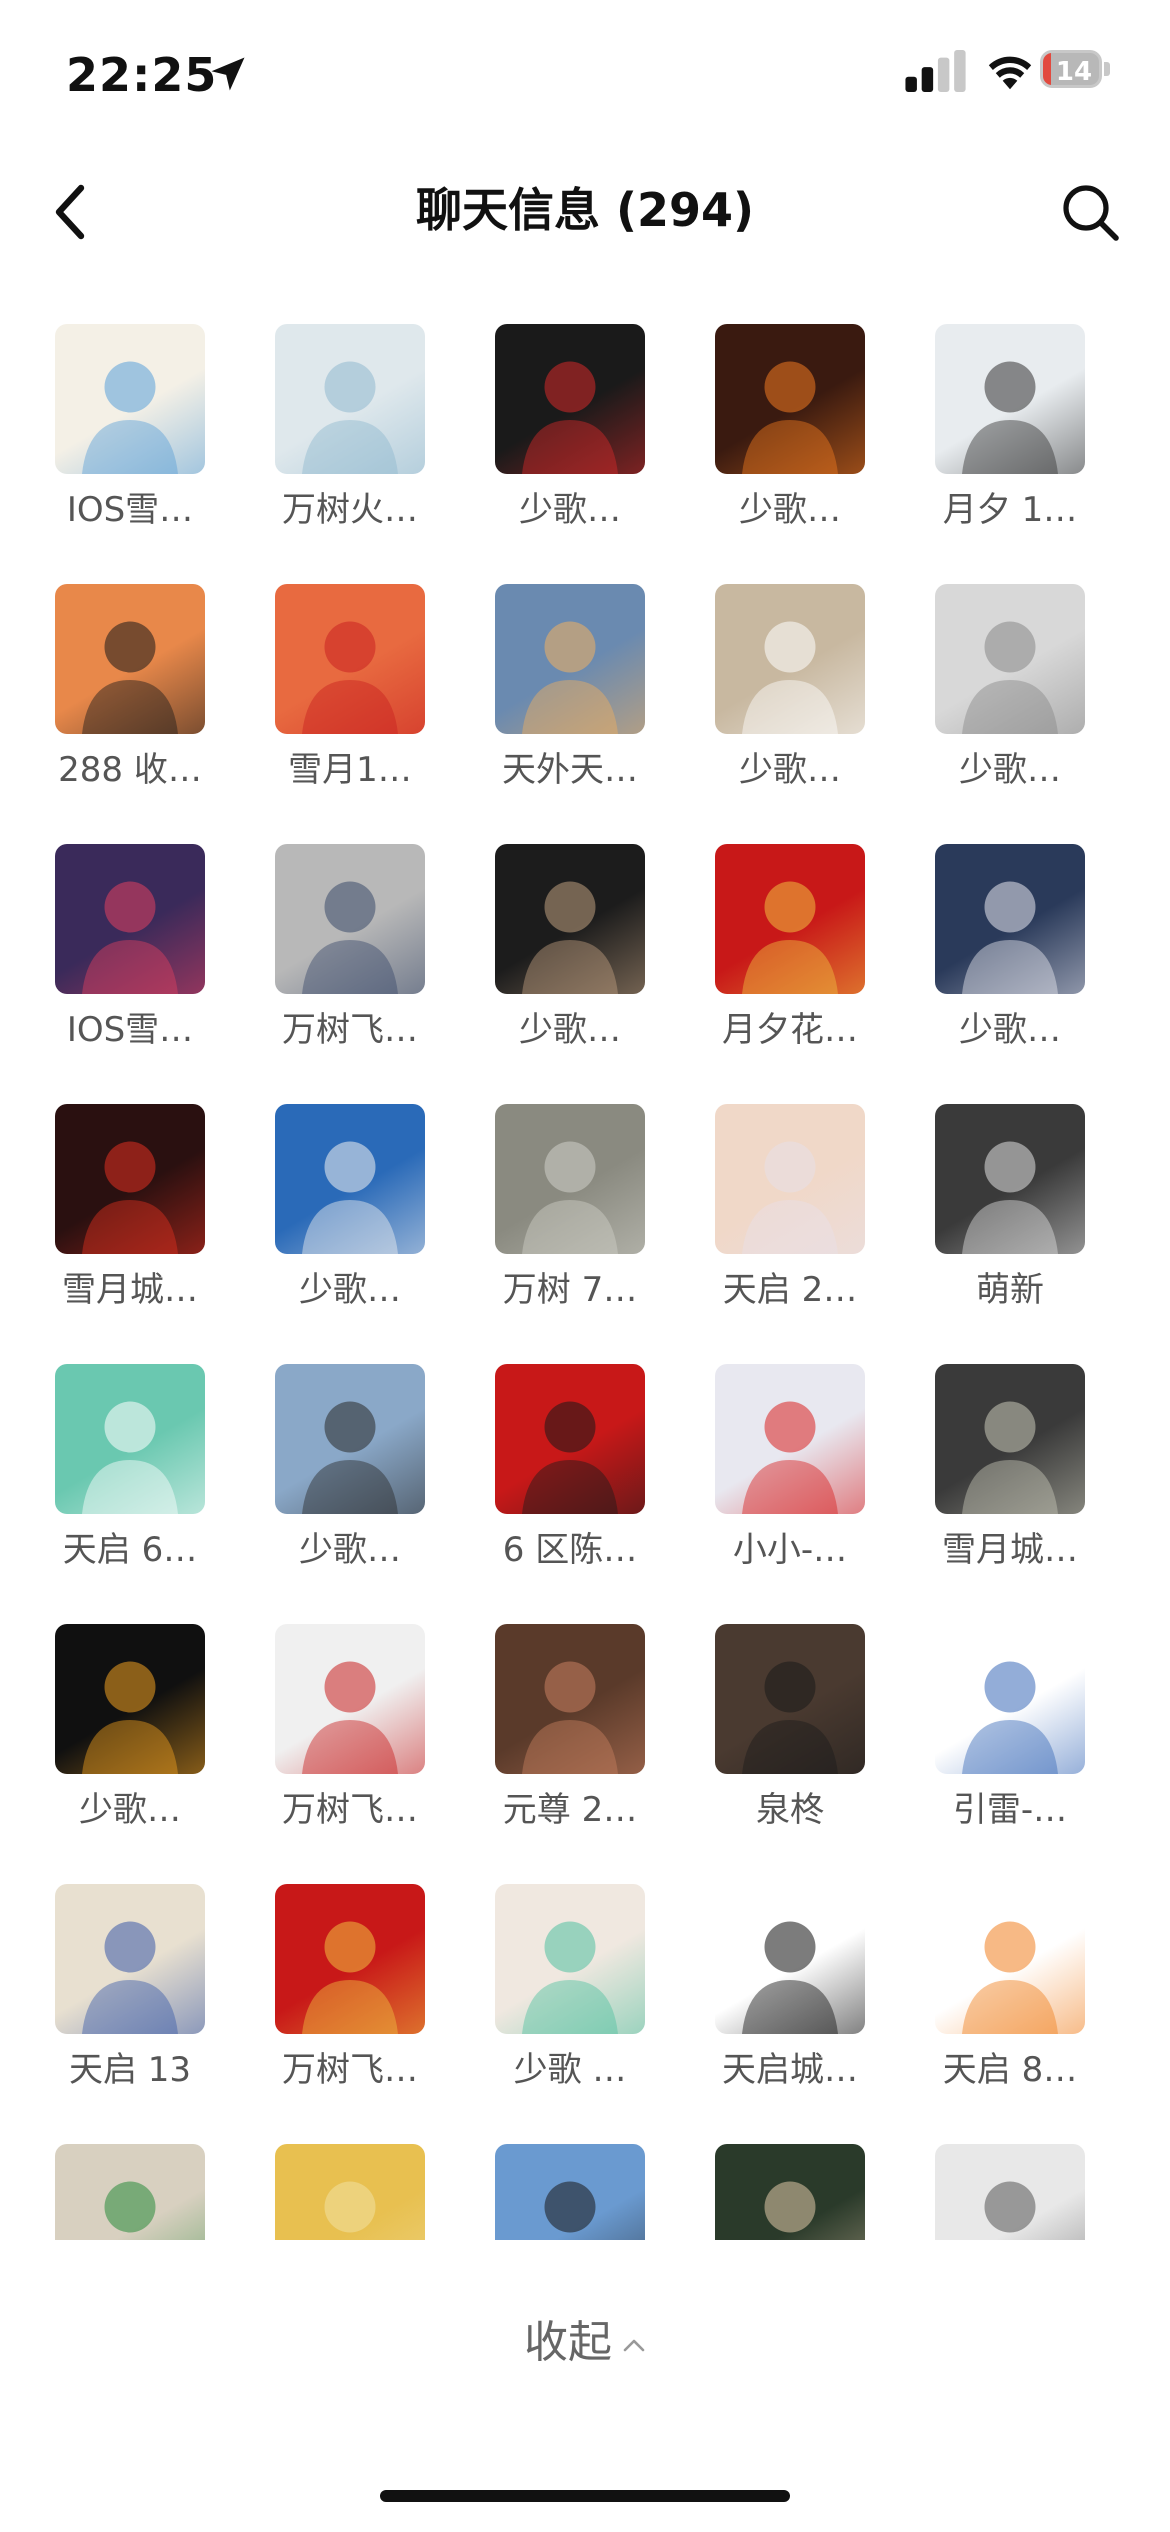 The width and height of the screenshot is (1170, 2532). I want to click on smiley-avatar, so click(130, 1699).